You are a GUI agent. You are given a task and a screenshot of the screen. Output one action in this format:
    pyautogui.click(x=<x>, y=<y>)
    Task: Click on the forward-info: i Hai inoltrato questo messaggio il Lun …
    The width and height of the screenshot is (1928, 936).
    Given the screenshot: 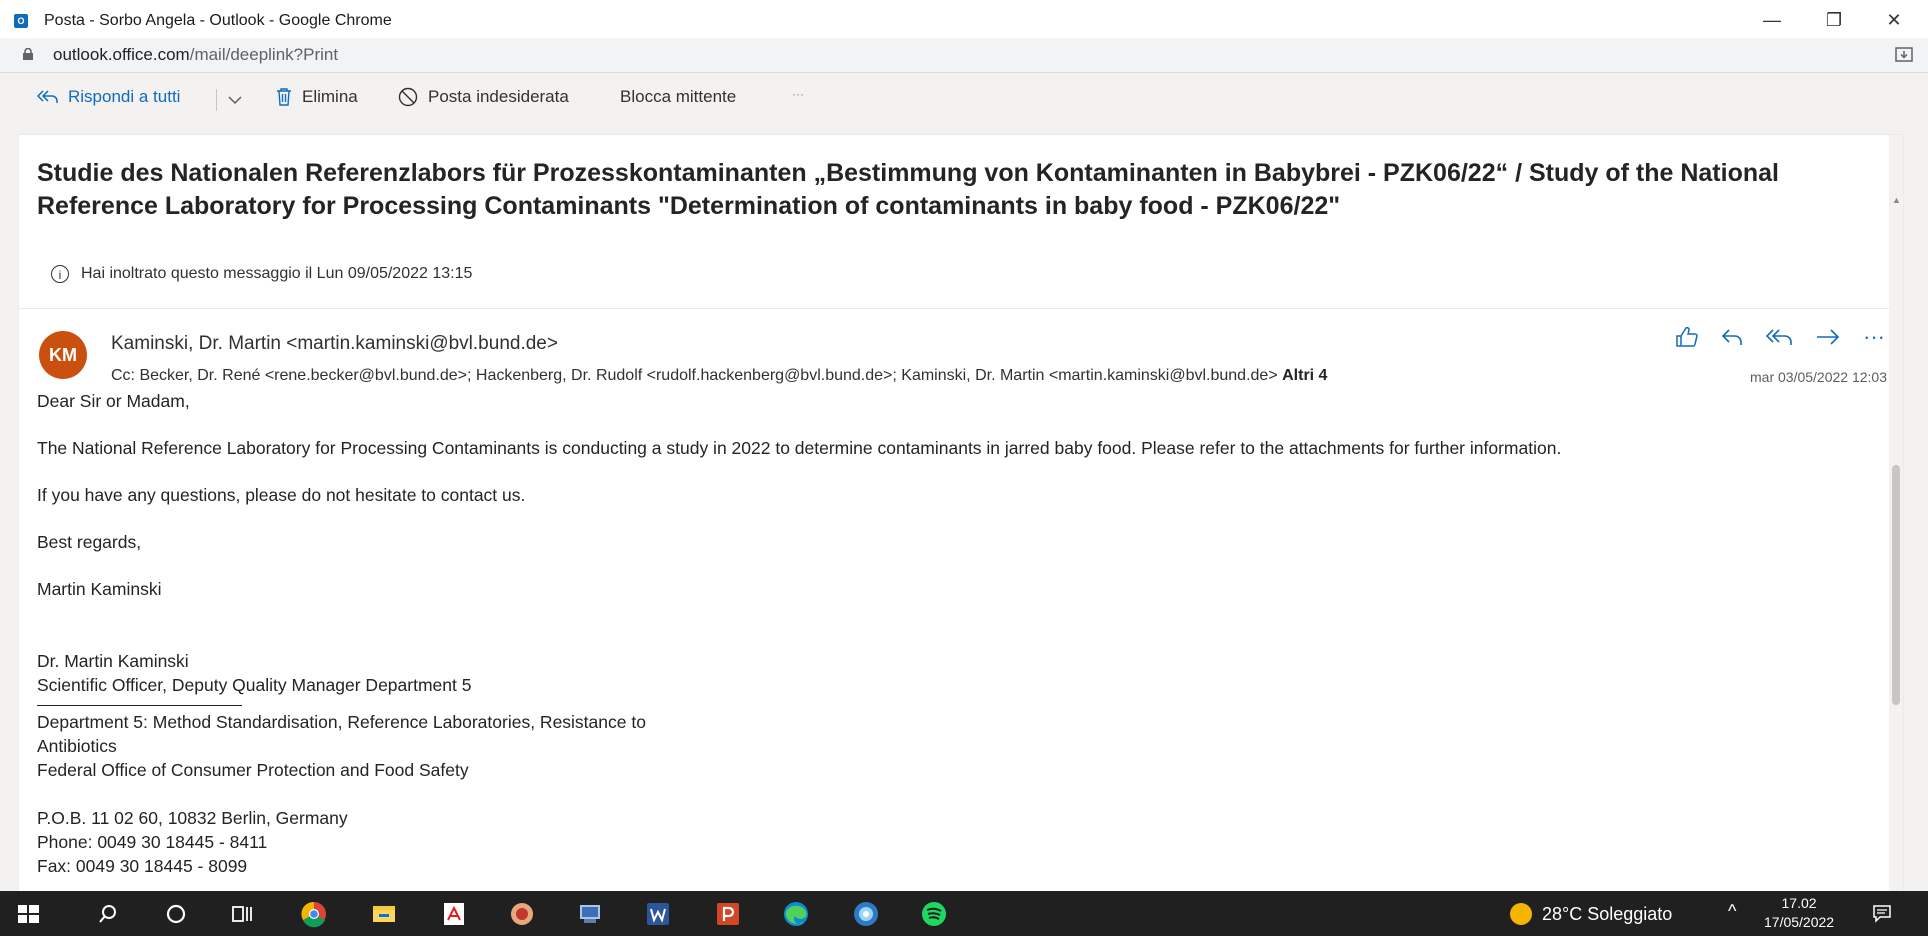 What is the action you would take?
    pyautogui.click(x=261, y=274)
    